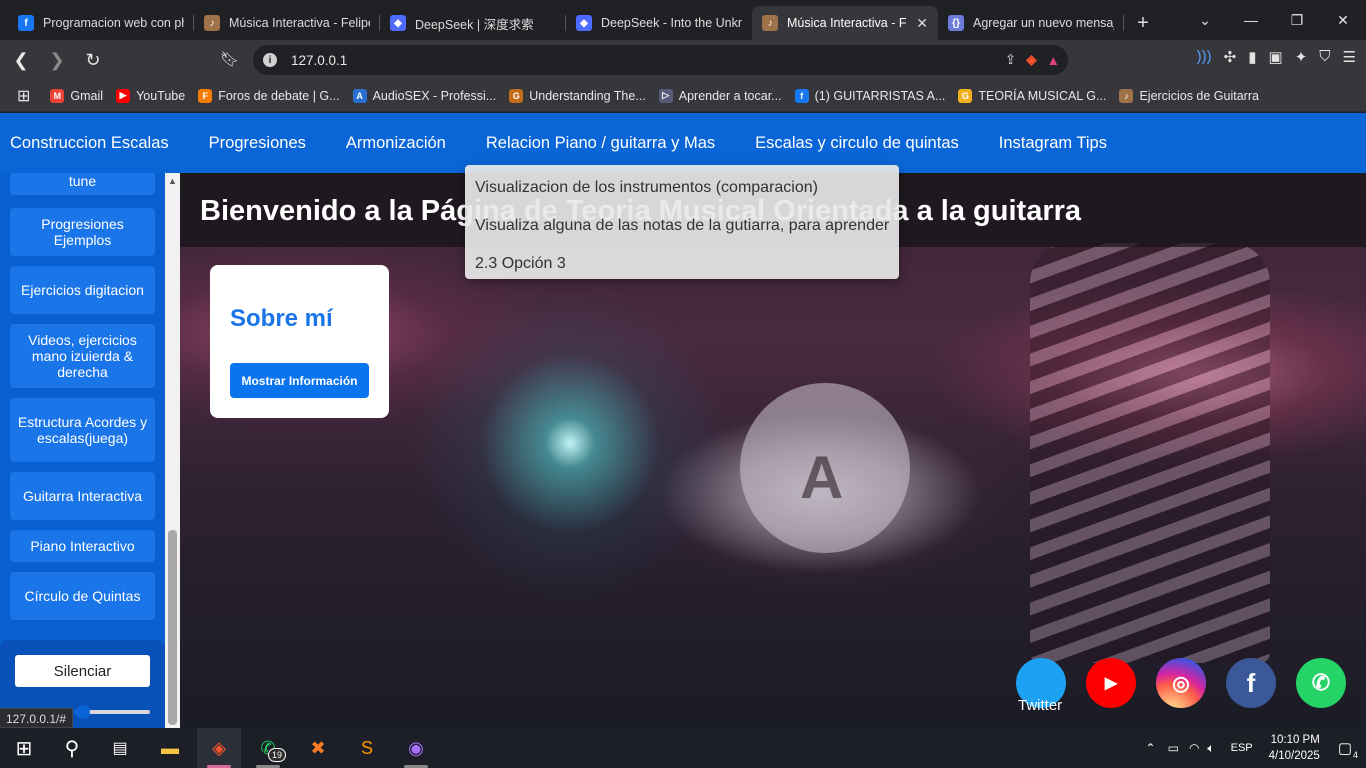 This screenshot has width=1366, height=768. Describe the element at coordinates (1343, 20) in the screenshot. I see `close-window-button: ✕` at that location.